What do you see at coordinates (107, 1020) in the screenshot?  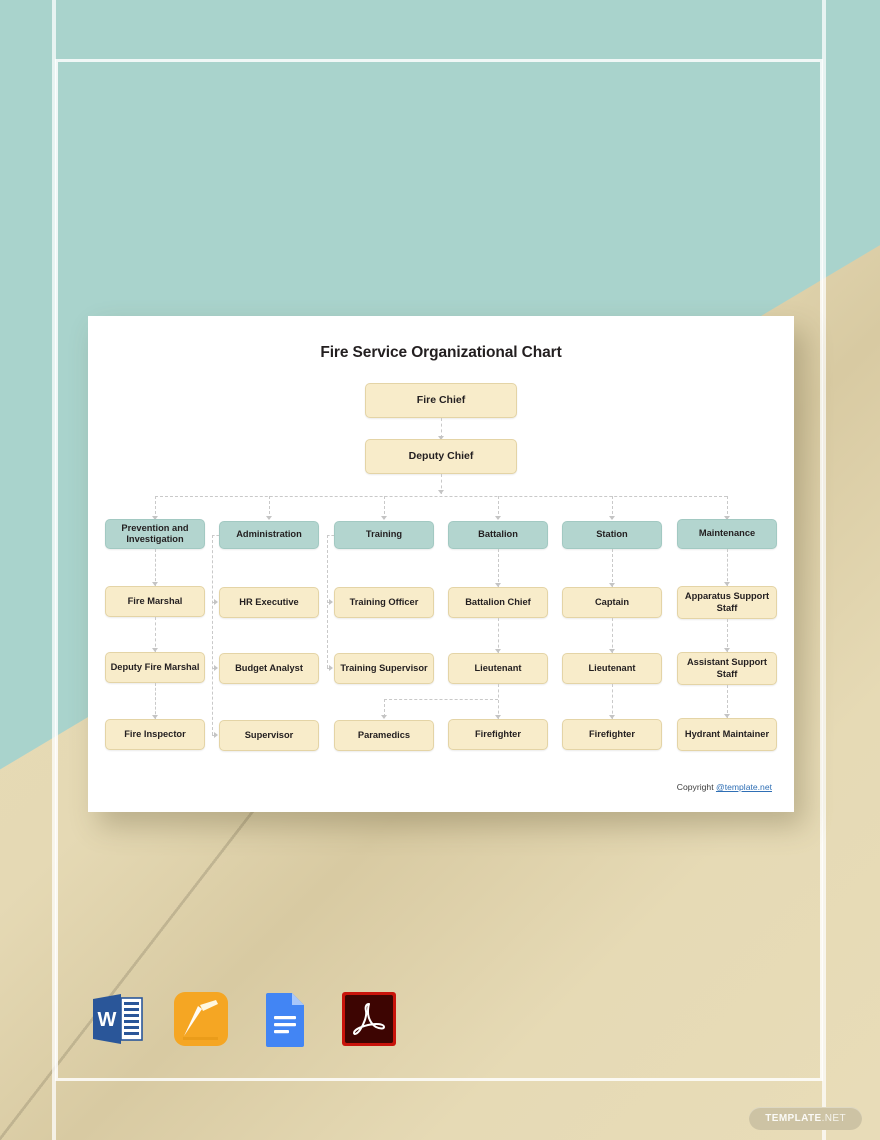 I see `svg-text: W` at bounding box center [107, 1020].